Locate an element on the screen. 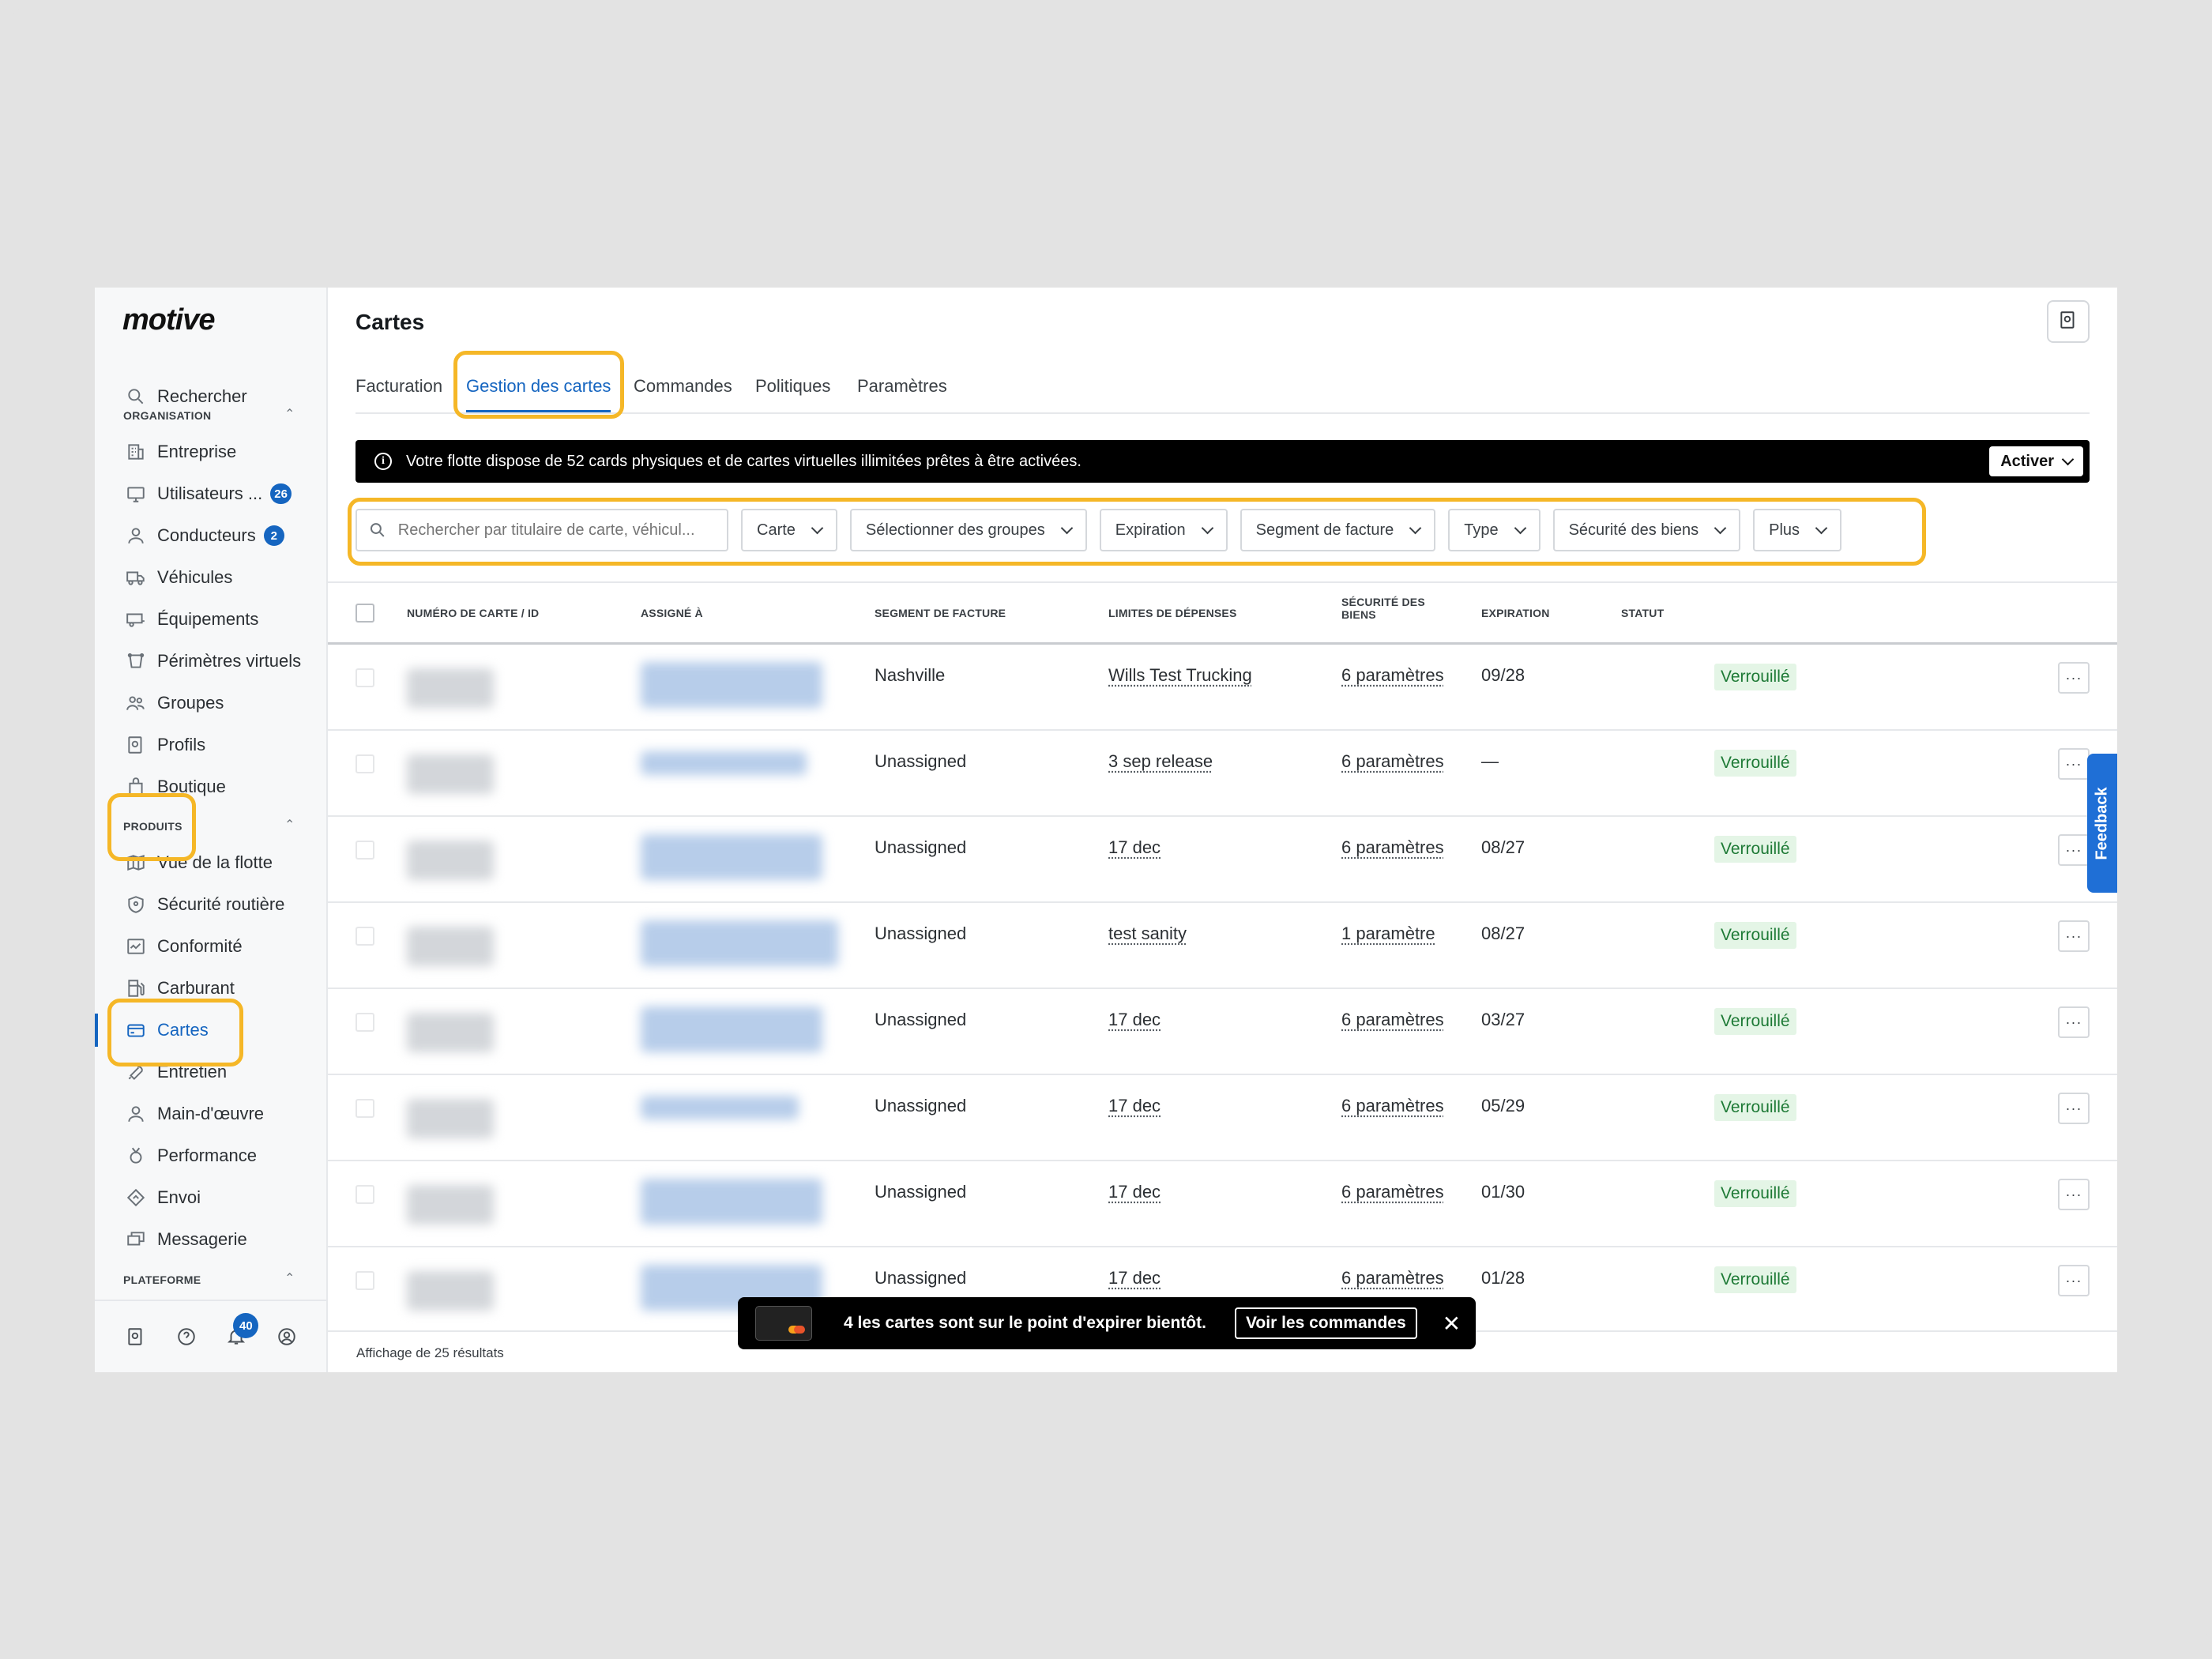 The image size is (2212, 1659). sidebar-item-utilisateurs: Utilisateurs ... 26 is located at coordinates (211, 494).